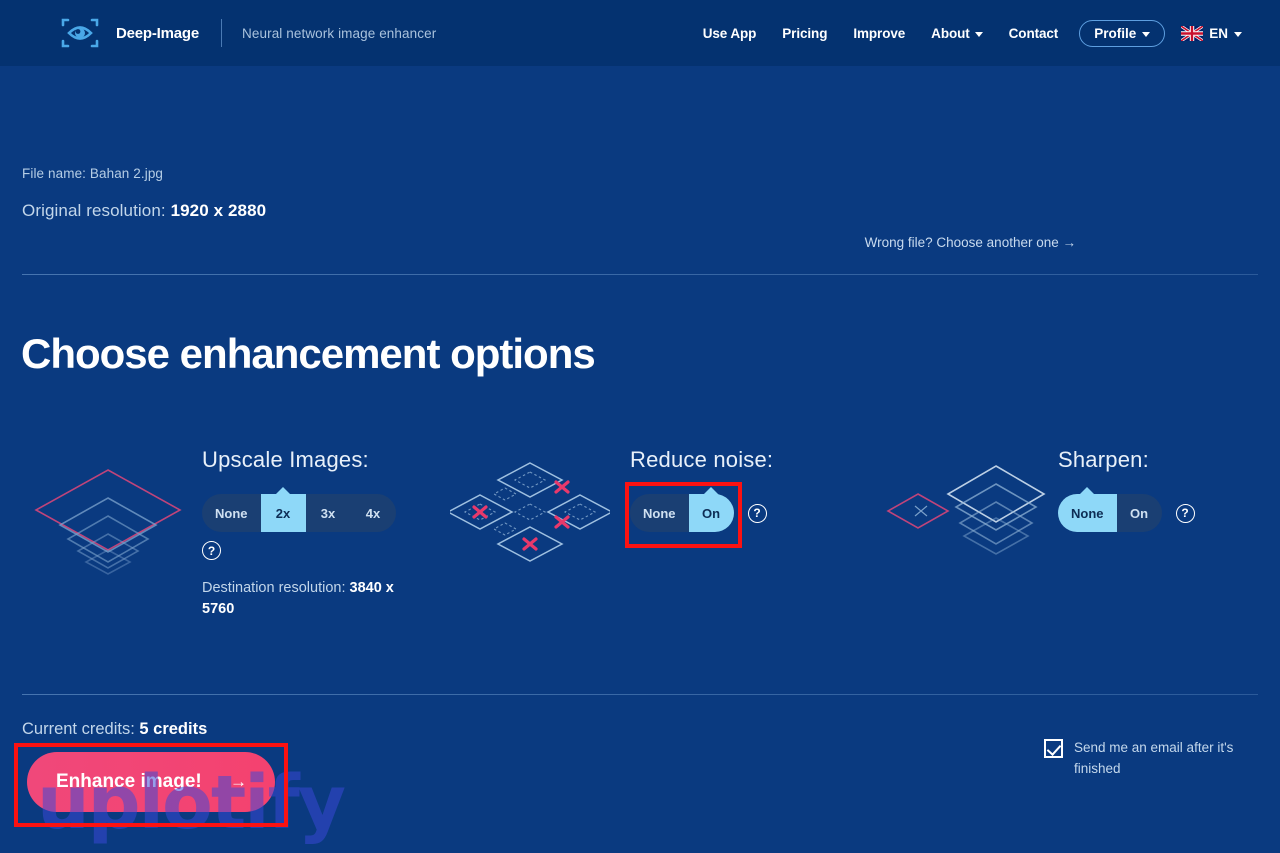  I want to click on upscale-segmented-control: None 2x 3x 4x, so click(299, 509).